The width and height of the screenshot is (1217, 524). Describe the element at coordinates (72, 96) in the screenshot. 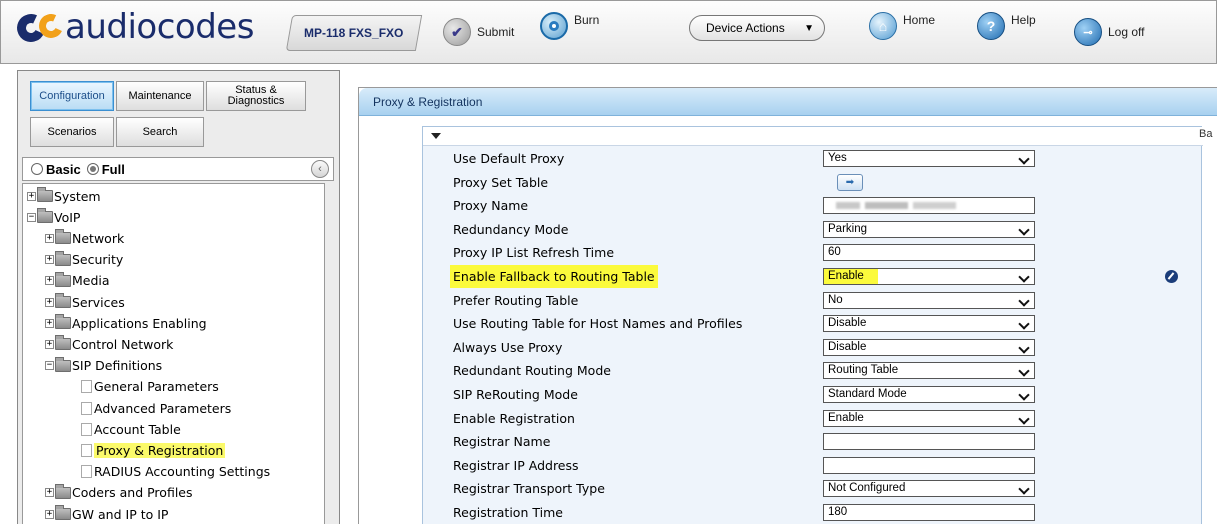

I see `tab-configuration: Configuration` at that location.